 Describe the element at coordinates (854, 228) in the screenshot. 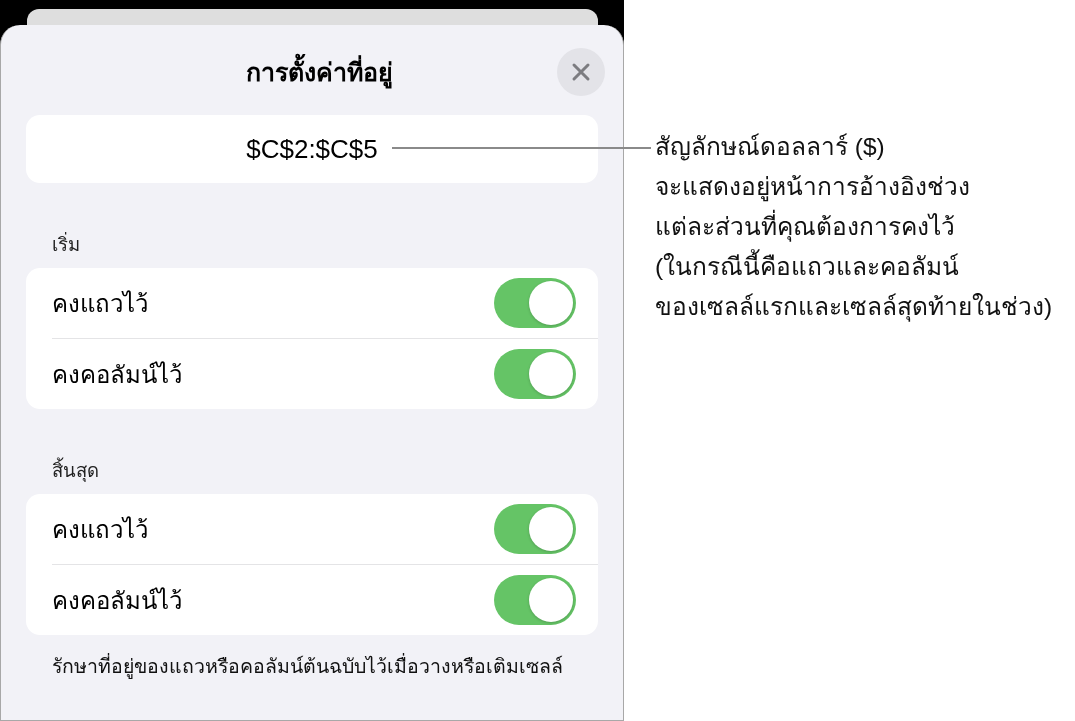

I see `callout-text: สัญลักษณ์ดอลลาร์ ($) จะแสดงอยู่หน้าการอ้างอิงช่วง แต่ละส่วนที่คุณต้องการคงไว้ (ในกรณีนี้คือแถวและคอลัมน์ ของเซลล์แรกและเซลล์สุดท้ายในช่วง)` at that location.